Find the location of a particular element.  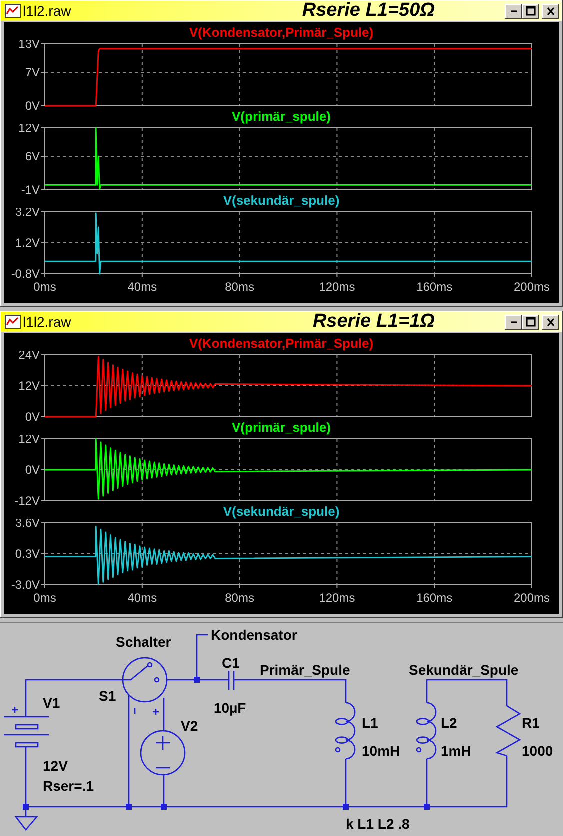

window-title: Rserie L1=1Ω is located at coordinates (373, 322).